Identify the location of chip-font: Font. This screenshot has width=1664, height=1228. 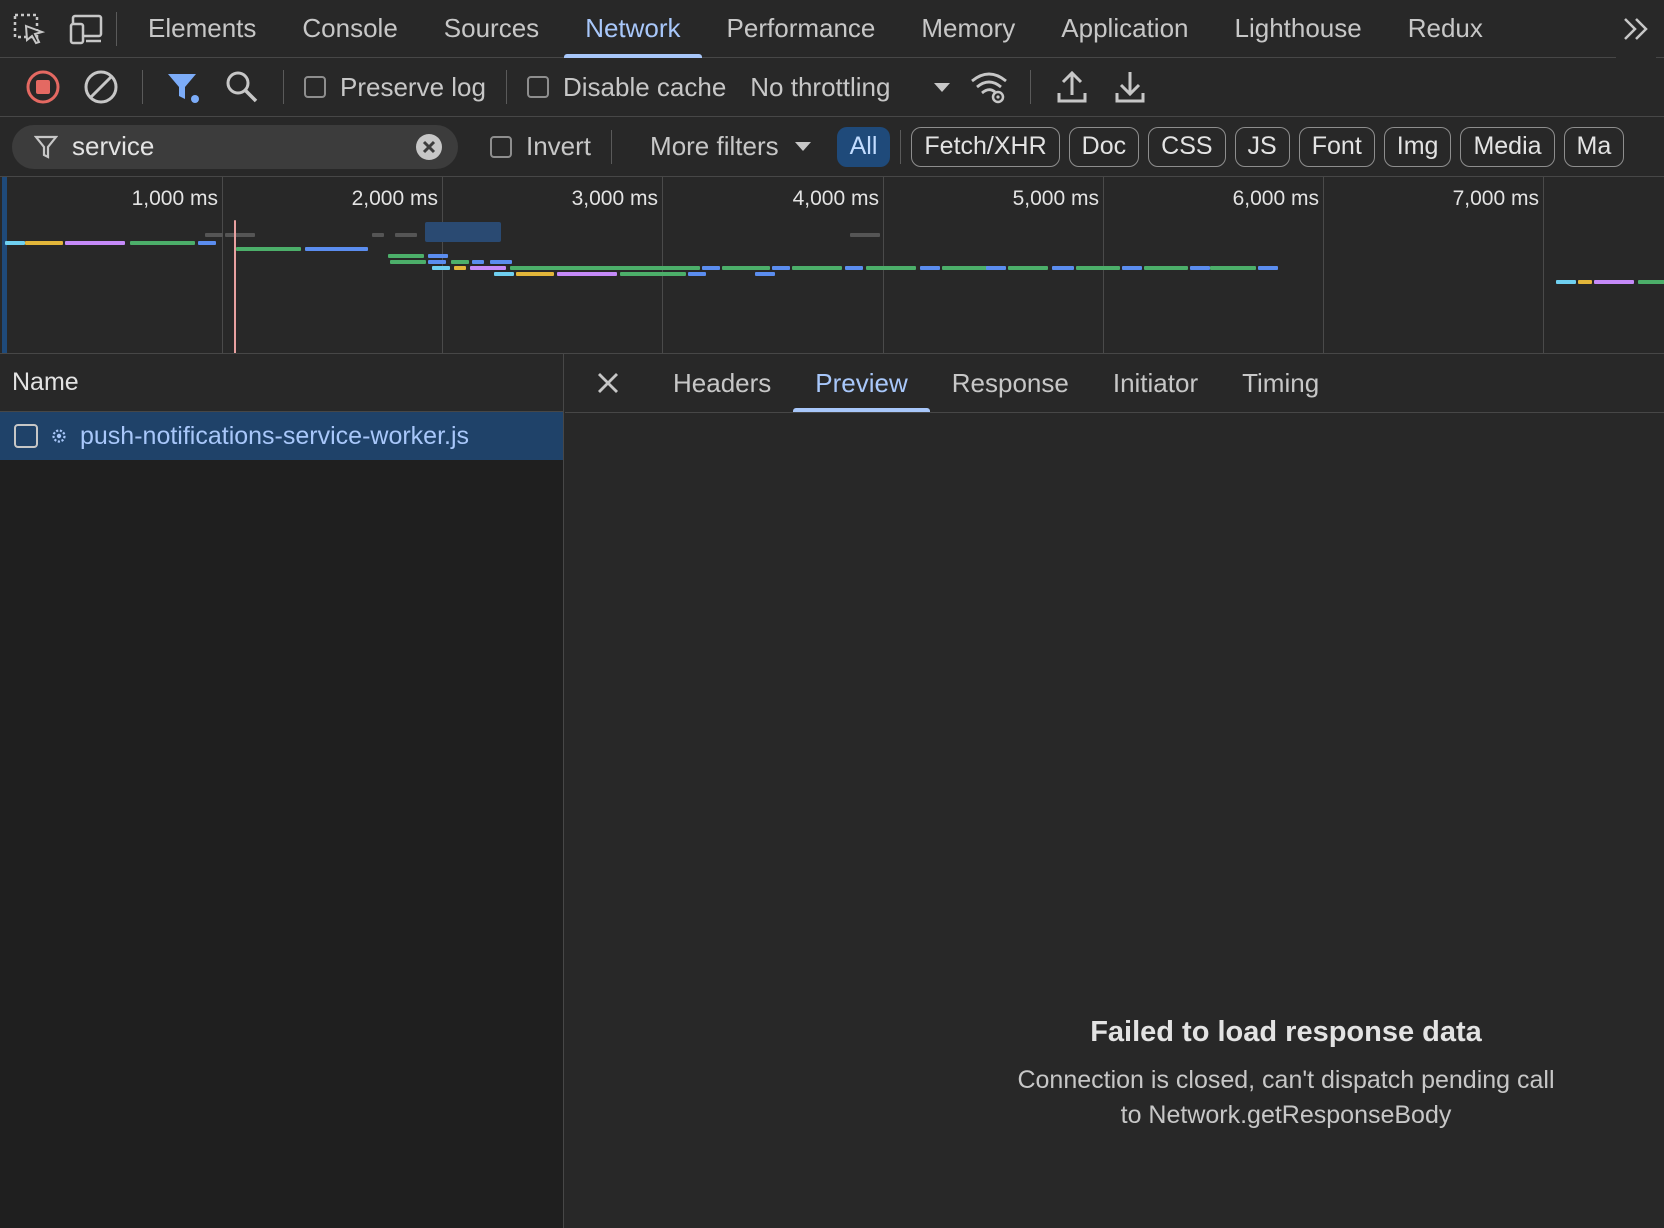
(1336, 146).